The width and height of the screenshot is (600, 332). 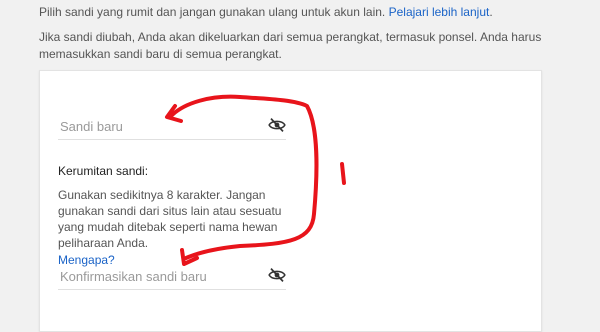 I want to click on new-password-field, so click(x=172, y=126).